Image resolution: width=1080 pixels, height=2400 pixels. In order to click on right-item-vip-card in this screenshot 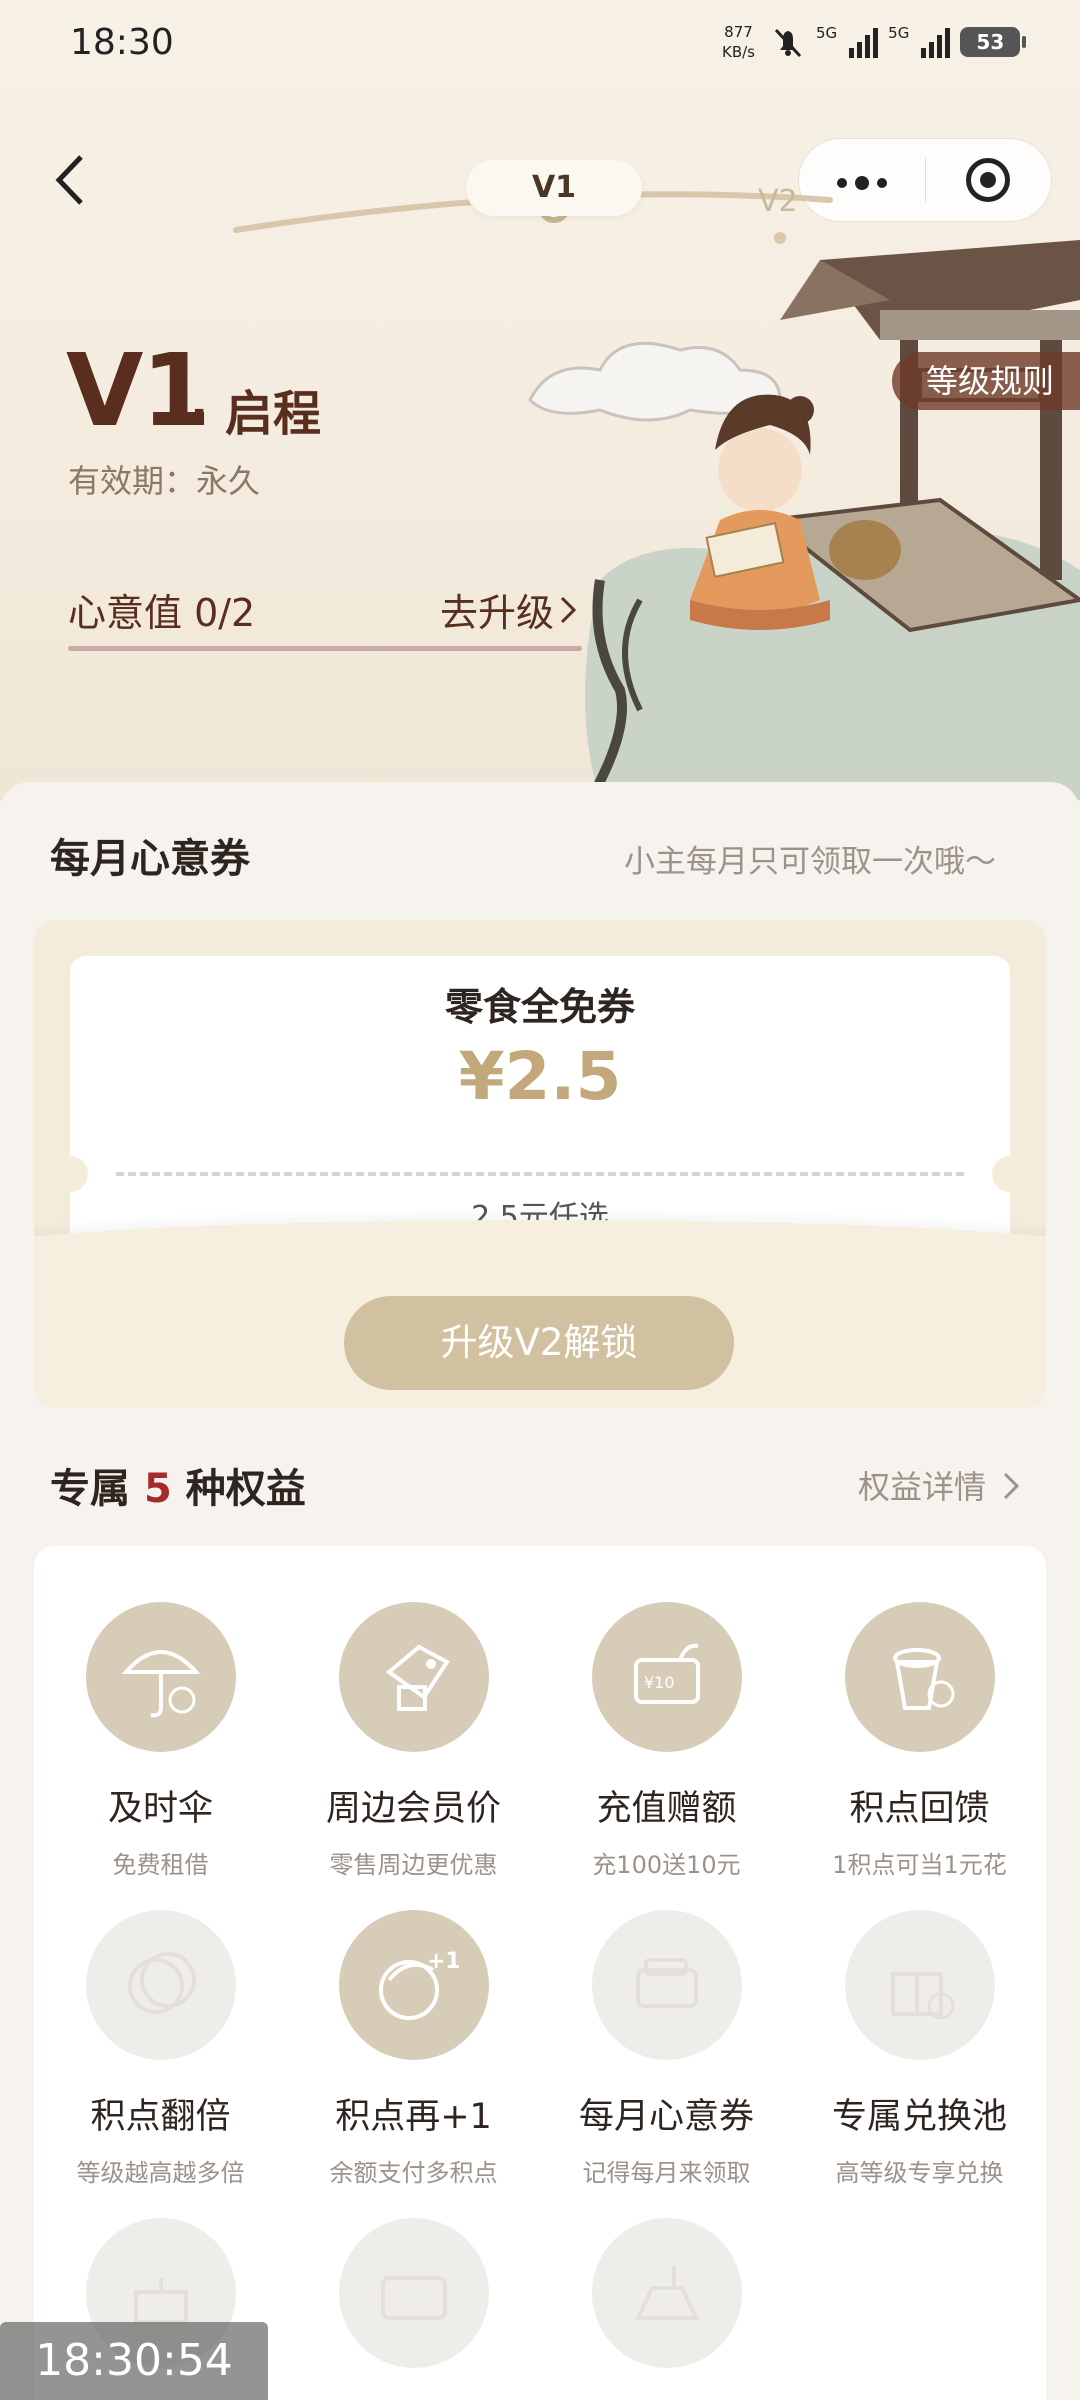, I will do `click(413, 2293)`.